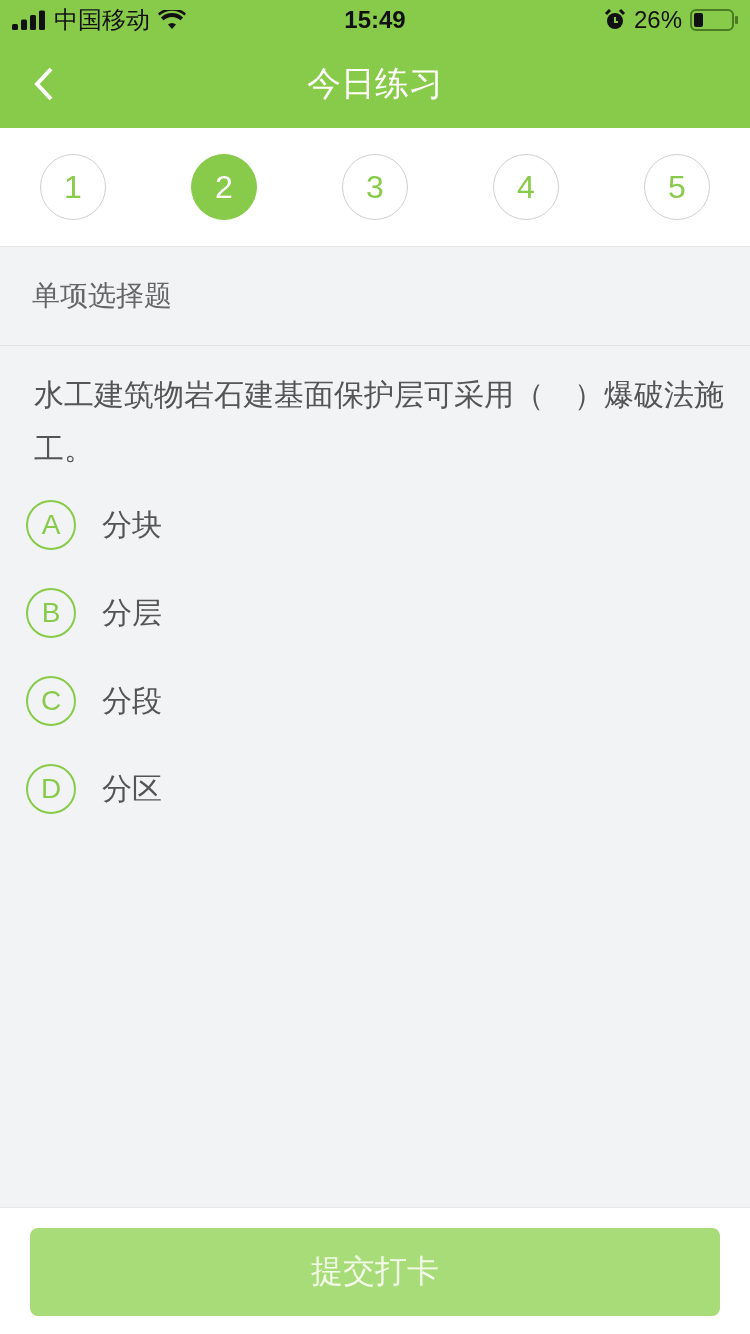 This screenshot has width=750, height=1334. I want to click on question-text: 水工建筑物岩石建基面保护层可采用（ ）爆破法施工。, so click(379, 422).